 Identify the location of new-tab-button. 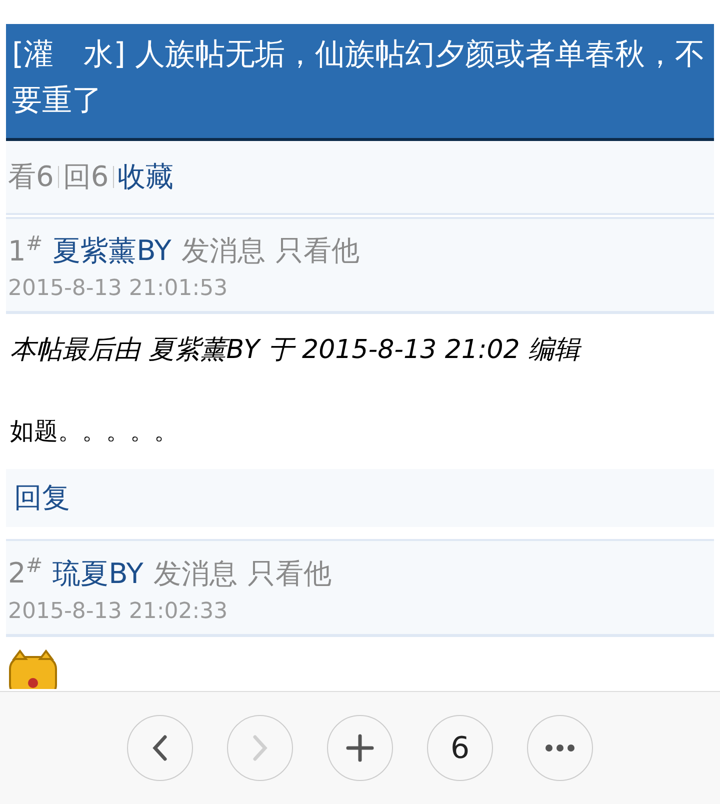
(360, 748).